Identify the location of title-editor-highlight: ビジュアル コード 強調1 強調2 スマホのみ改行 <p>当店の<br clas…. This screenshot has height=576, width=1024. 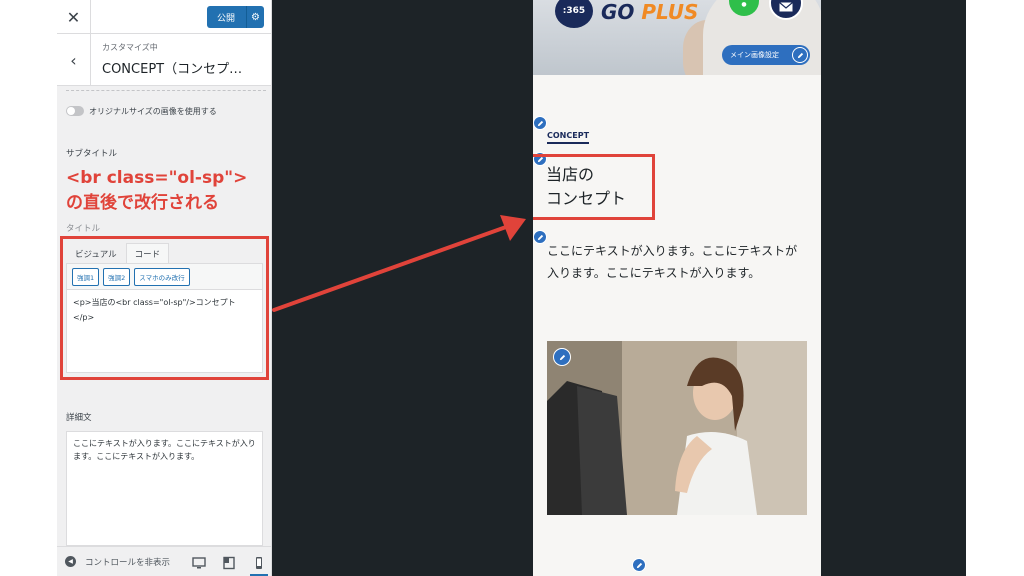
(164, 308).